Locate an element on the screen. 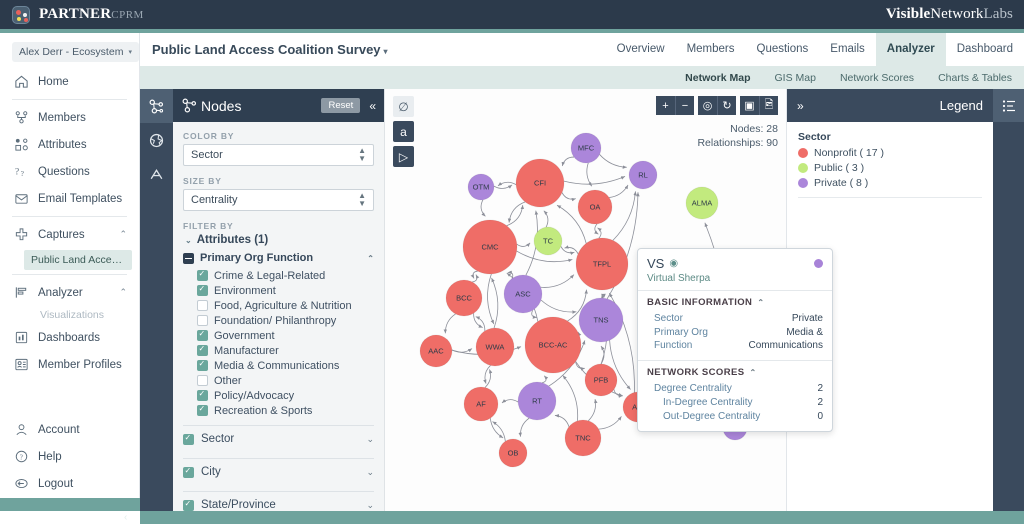  filter-option-environment: Environment is located at coordinates (278, 290).